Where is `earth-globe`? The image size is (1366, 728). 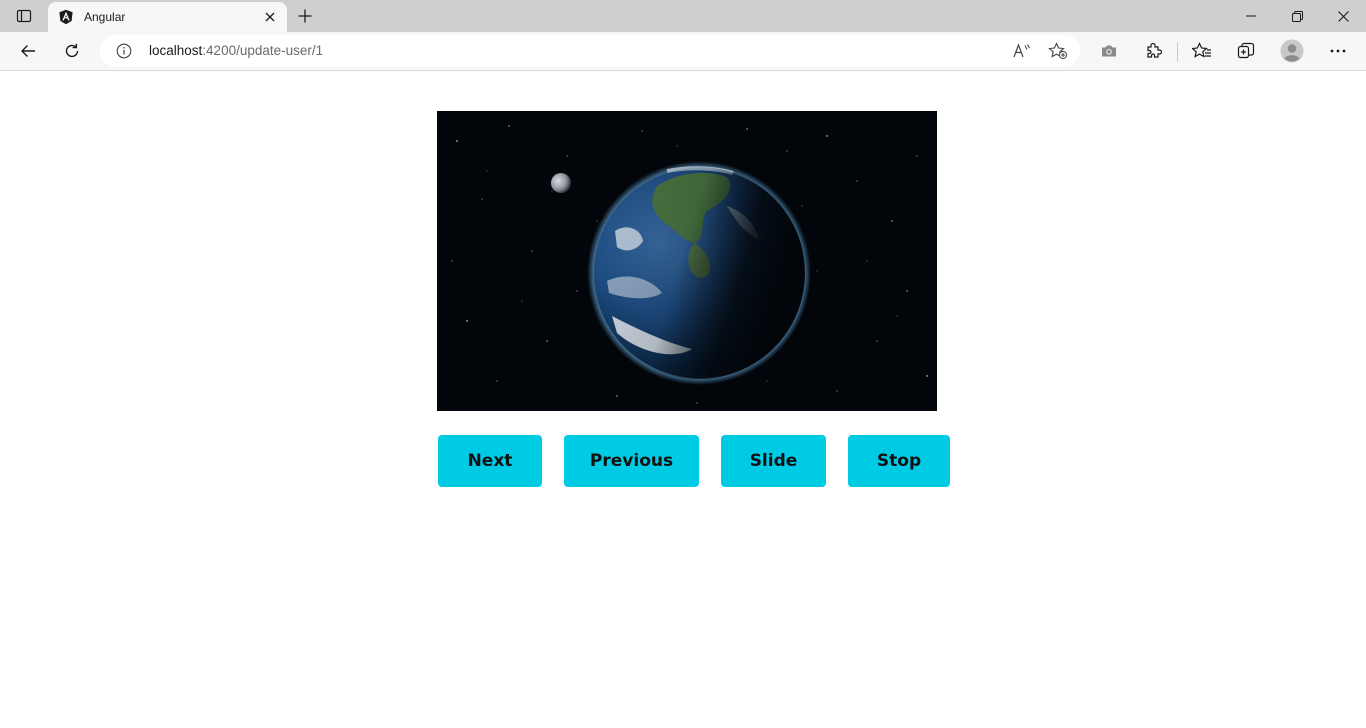 earth-globe is located at coordinates (699, 273).